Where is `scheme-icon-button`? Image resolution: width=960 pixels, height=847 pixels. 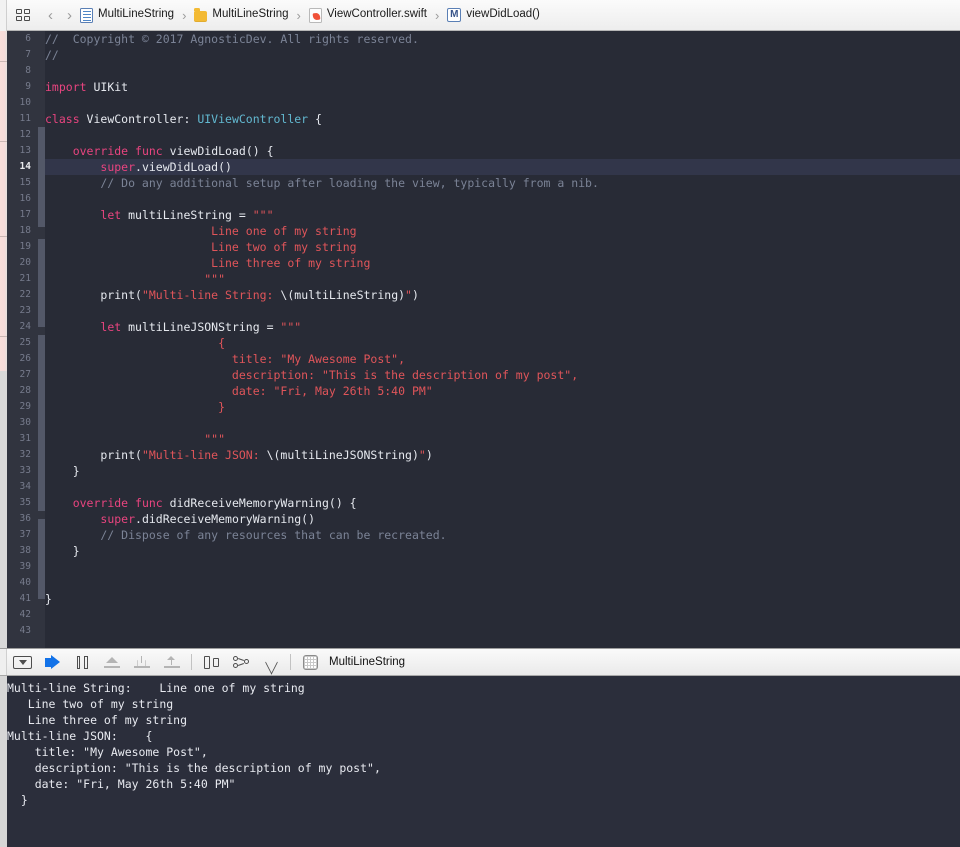 scheme-icon-button is located at coordinates (310, 662).